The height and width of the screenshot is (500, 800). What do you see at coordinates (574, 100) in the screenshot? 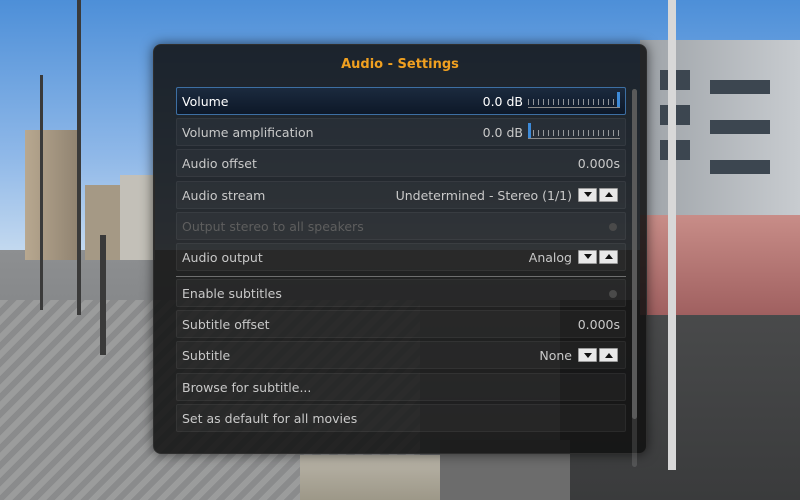
I see `volume-slider` at bounding box center [574, 100].